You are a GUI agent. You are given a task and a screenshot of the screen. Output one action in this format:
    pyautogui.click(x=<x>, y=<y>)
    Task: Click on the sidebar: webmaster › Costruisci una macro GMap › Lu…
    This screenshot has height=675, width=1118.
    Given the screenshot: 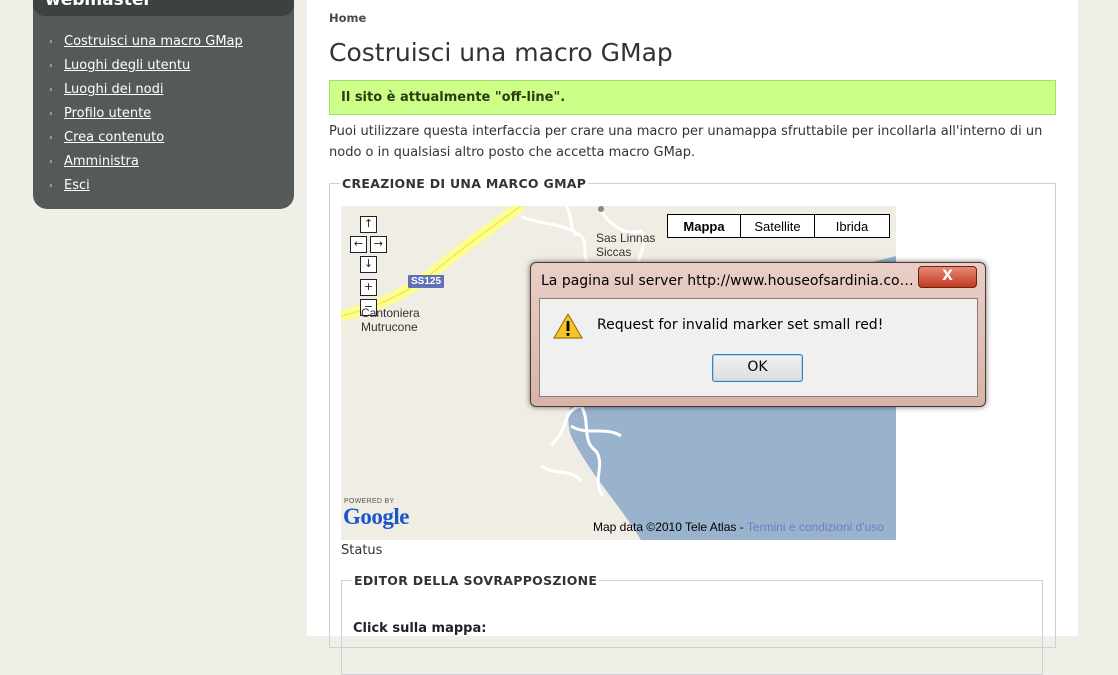 What is the action you would take?
    pyautogui.click(x=163, y=104)
    